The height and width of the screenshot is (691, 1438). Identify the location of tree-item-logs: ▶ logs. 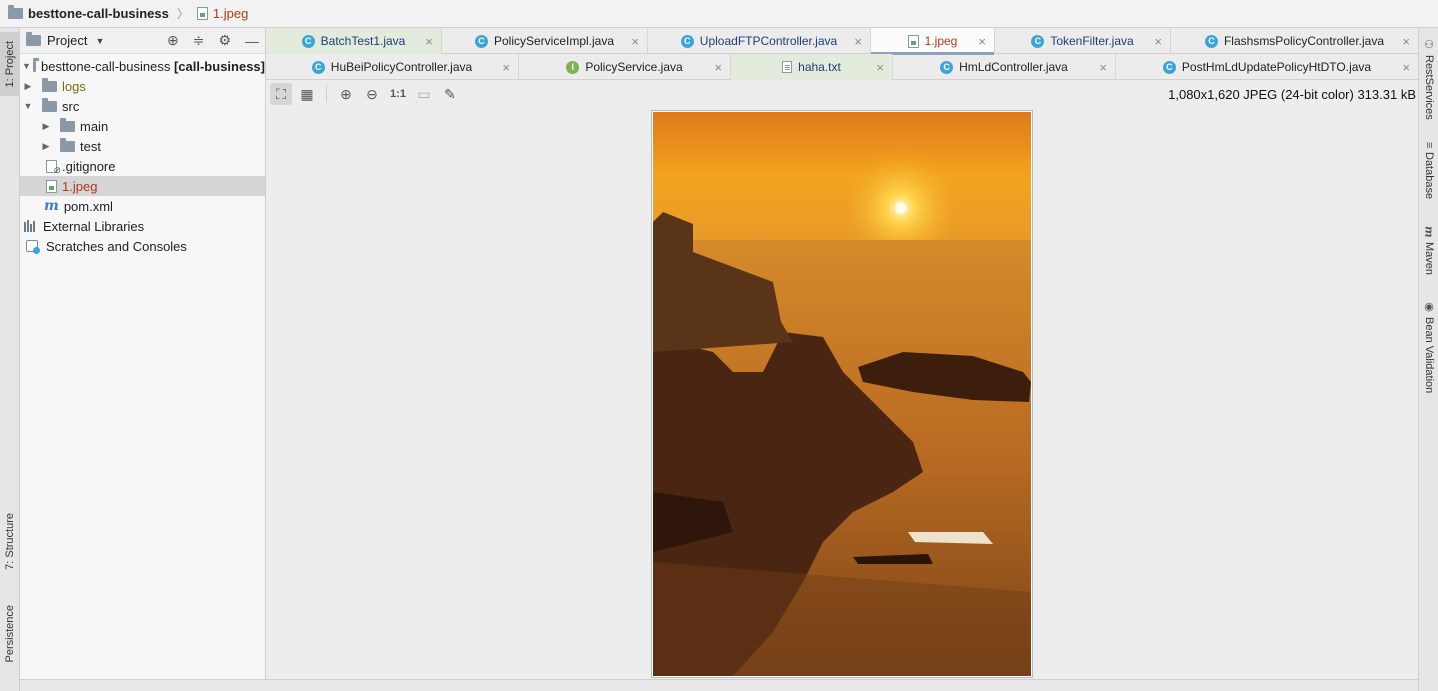
(142, 86).